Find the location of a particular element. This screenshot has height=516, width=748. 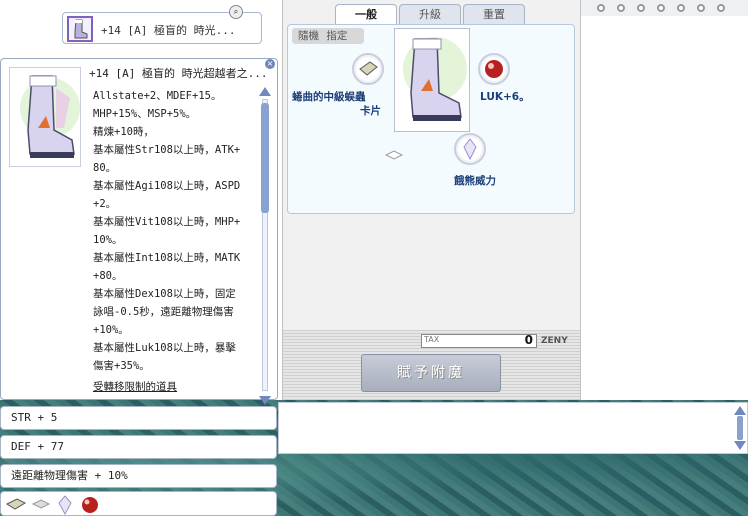

tax-amount: 0 is located at coordinates (528, 340).